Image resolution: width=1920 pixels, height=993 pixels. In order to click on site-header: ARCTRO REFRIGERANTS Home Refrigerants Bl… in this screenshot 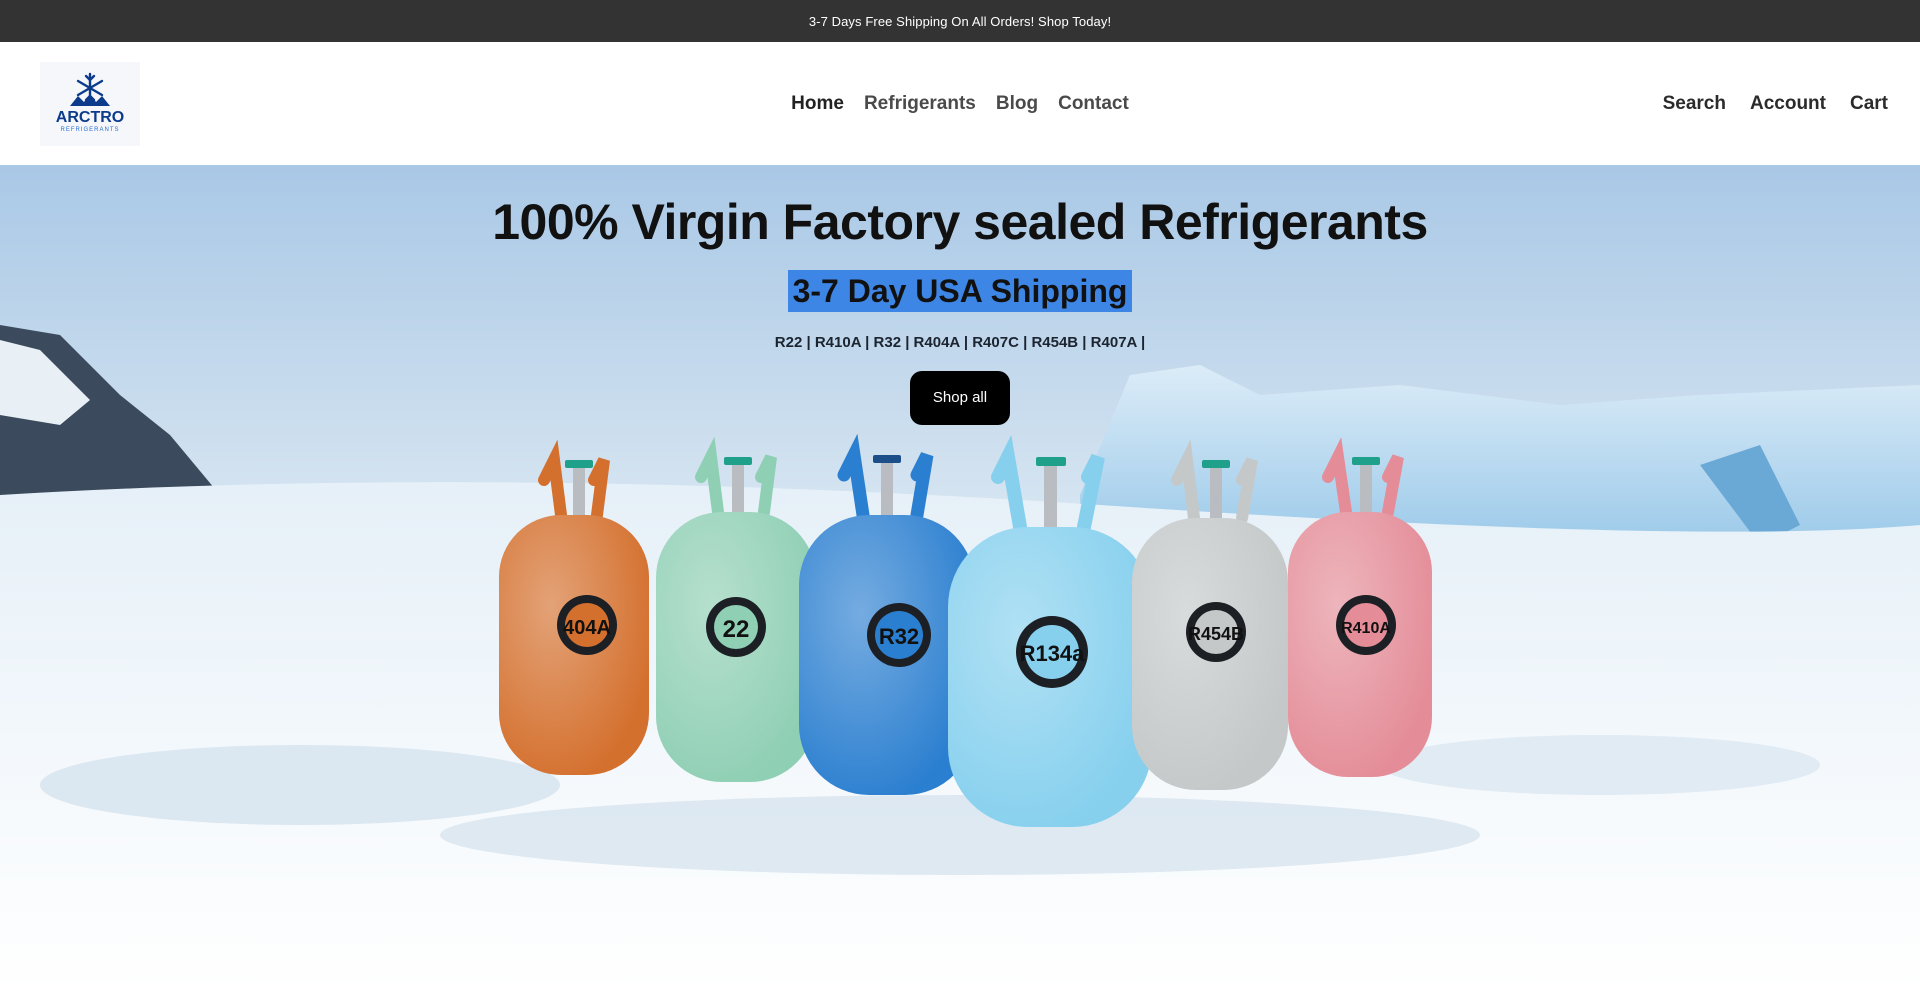, I will do `click(960, 103)`.